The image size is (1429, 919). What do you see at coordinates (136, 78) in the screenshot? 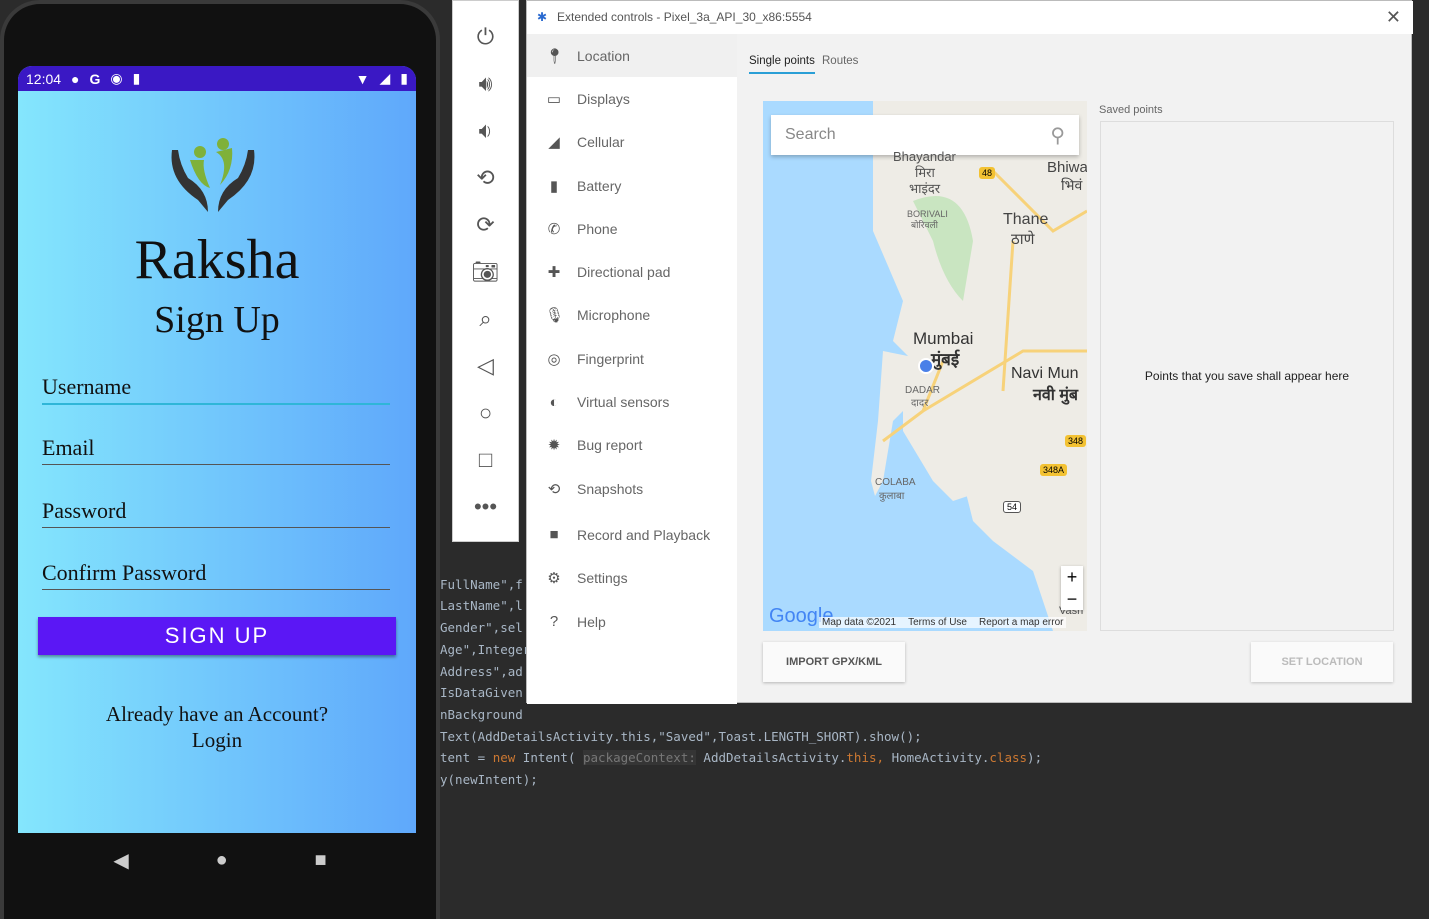
I see `sd-card-icon: ▮` at bounding box center [136, 78].